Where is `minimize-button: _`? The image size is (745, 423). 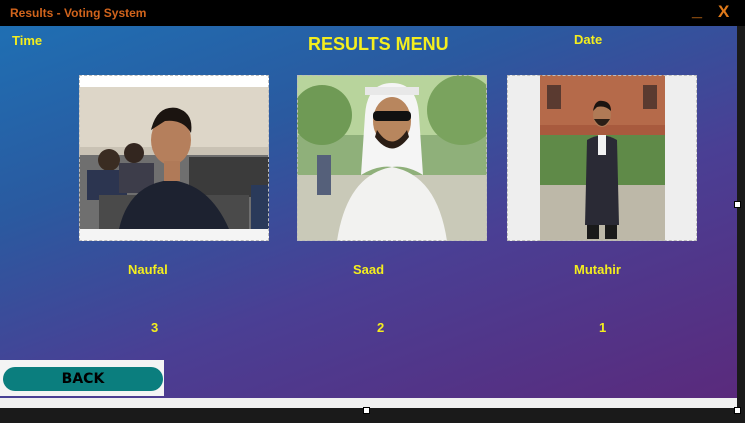
minimize-button: _ is located at coordinates (697, 10).